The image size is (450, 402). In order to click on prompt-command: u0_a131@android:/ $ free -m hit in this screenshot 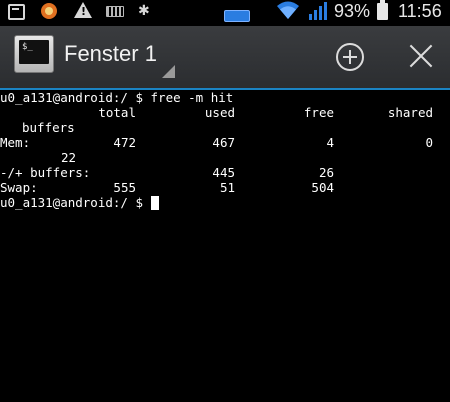, I will do `click(117, 97)`.